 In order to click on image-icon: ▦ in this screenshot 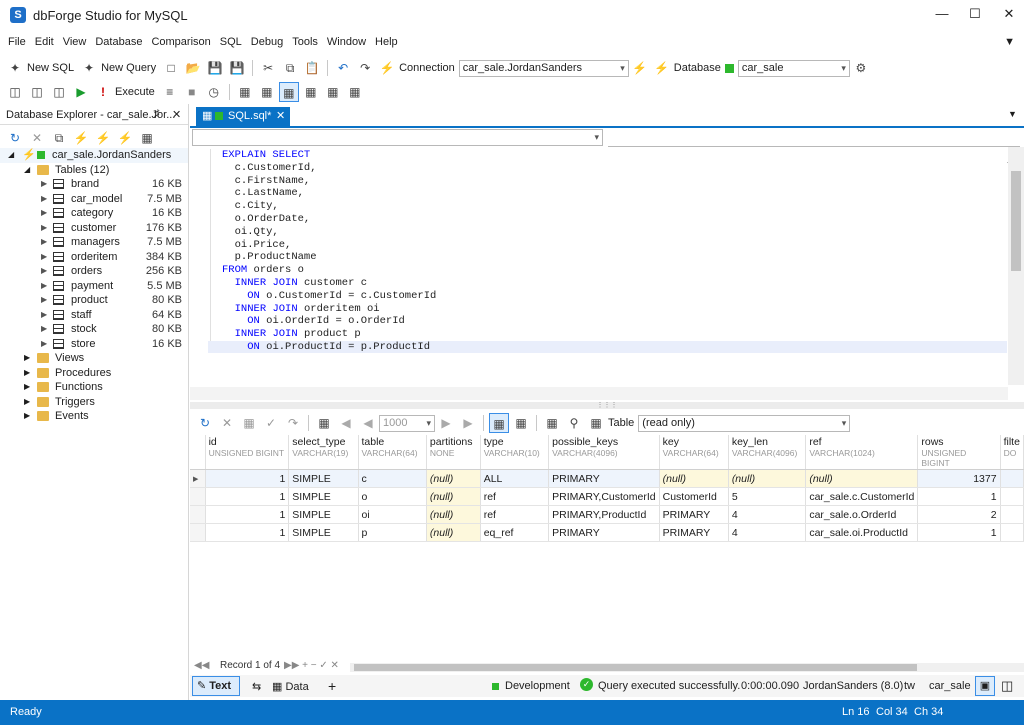, I will do `click(333, 92)`.